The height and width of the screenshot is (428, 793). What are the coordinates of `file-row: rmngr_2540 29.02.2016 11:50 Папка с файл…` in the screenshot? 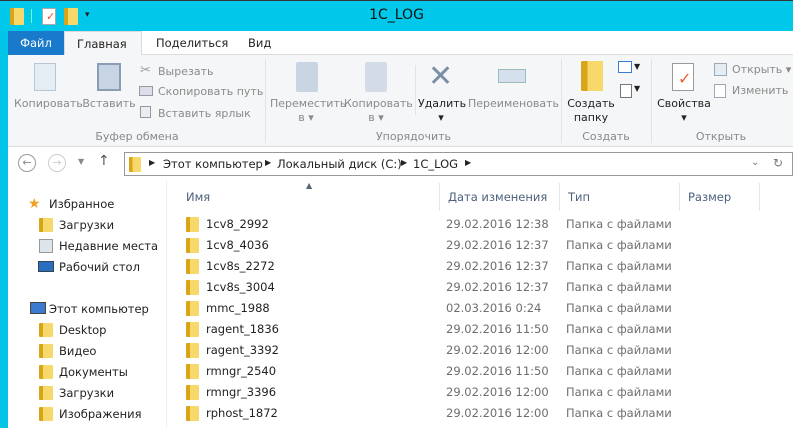 It's located at (486, 371).